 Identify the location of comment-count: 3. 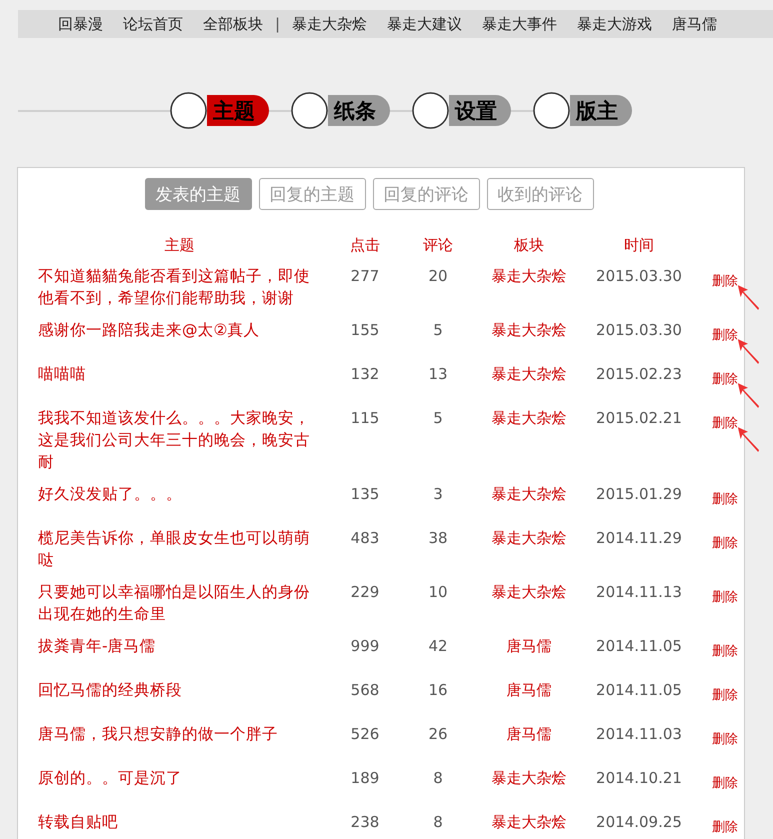
(438, 494).